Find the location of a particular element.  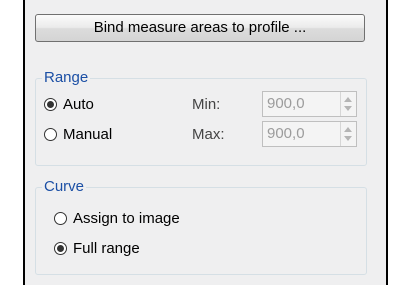

min-value: 900,0 is located at coordinates (286, 103).